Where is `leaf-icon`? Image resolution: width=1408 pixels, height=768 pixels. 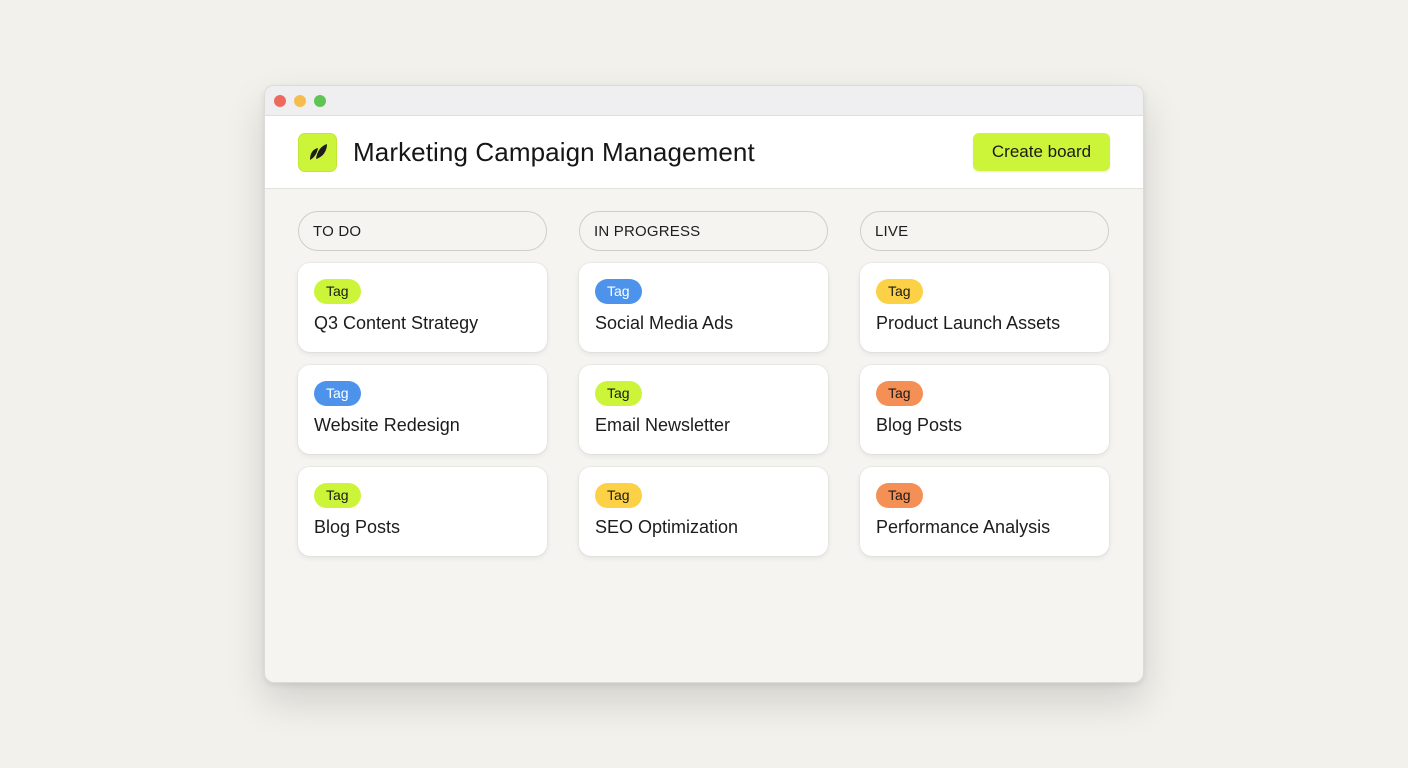 leaf-icon is located at coordinates (317, 152).